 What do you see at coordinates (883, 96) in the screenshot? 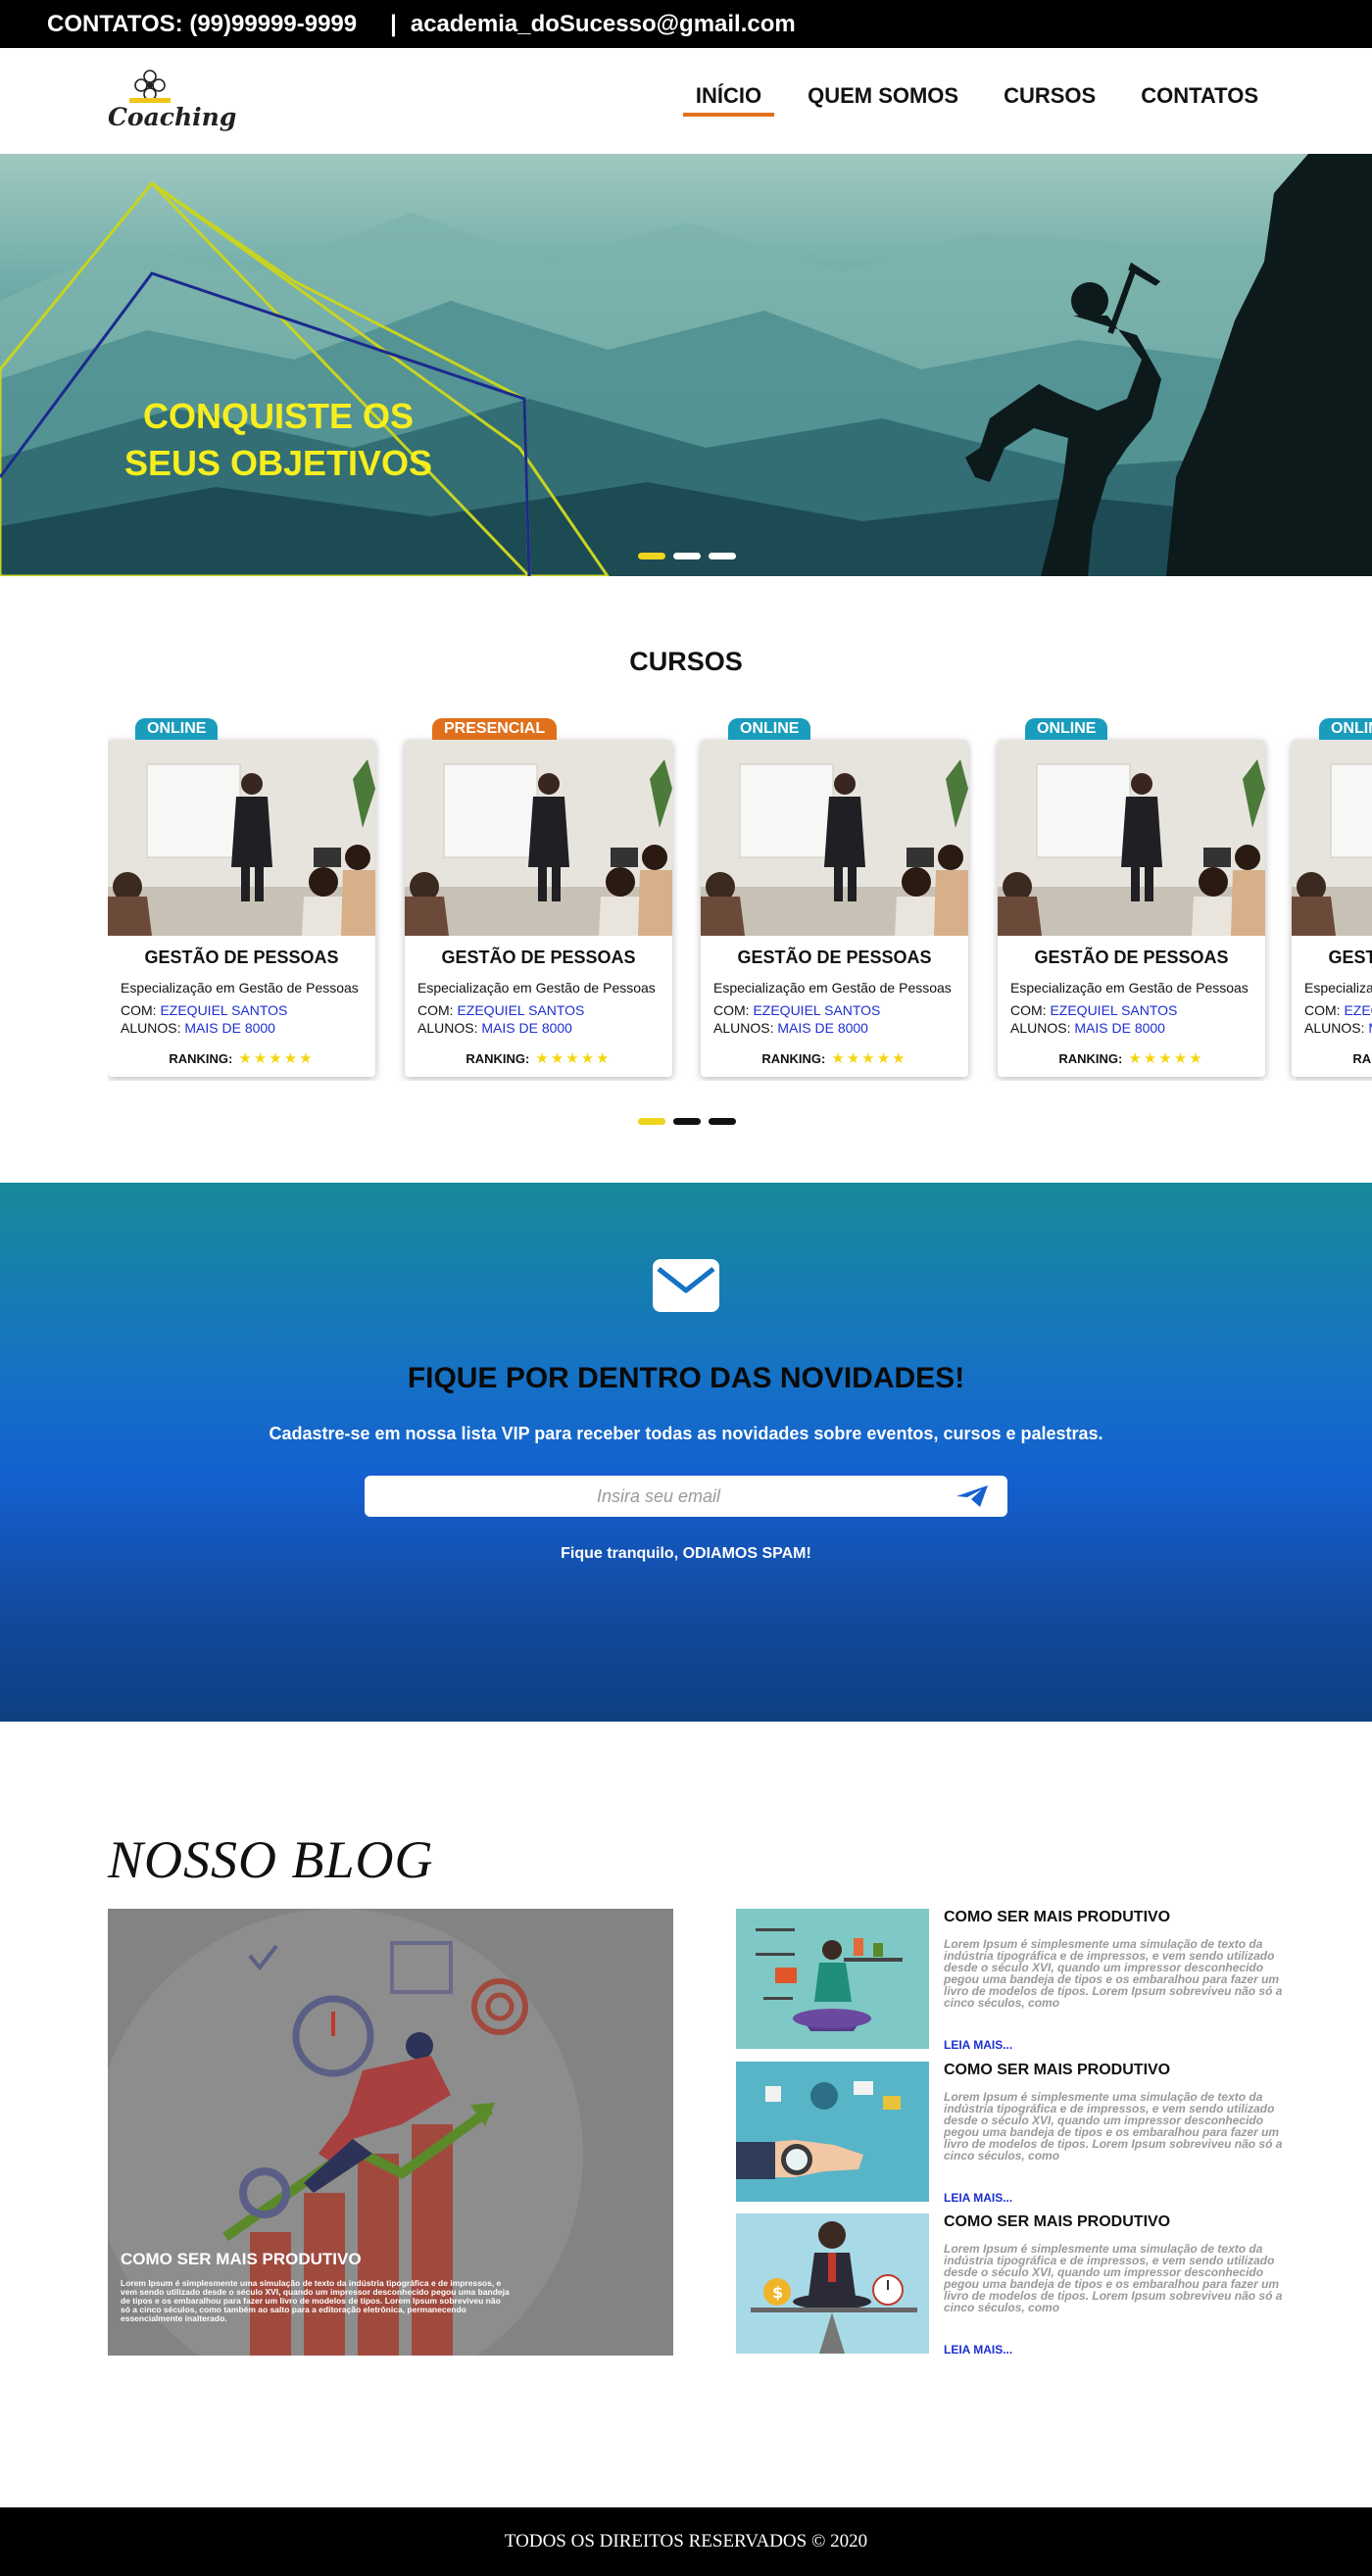
I see `nav-quem-somos: QUEM SOMOS` at bounding box center [883, 96].